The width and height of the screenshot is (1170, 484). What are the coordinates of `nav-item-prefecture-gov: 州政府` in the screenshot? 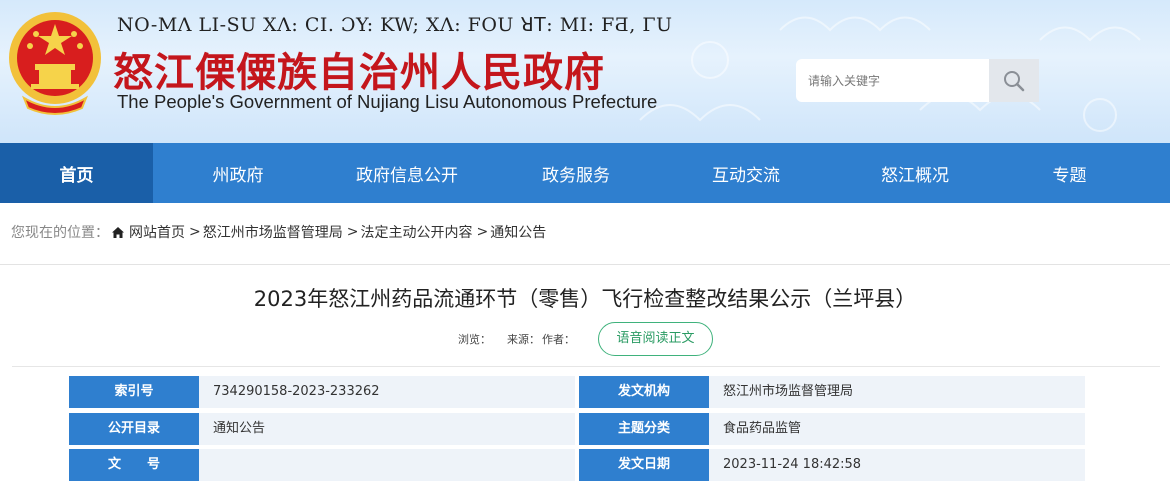 It's located at (238, 173).